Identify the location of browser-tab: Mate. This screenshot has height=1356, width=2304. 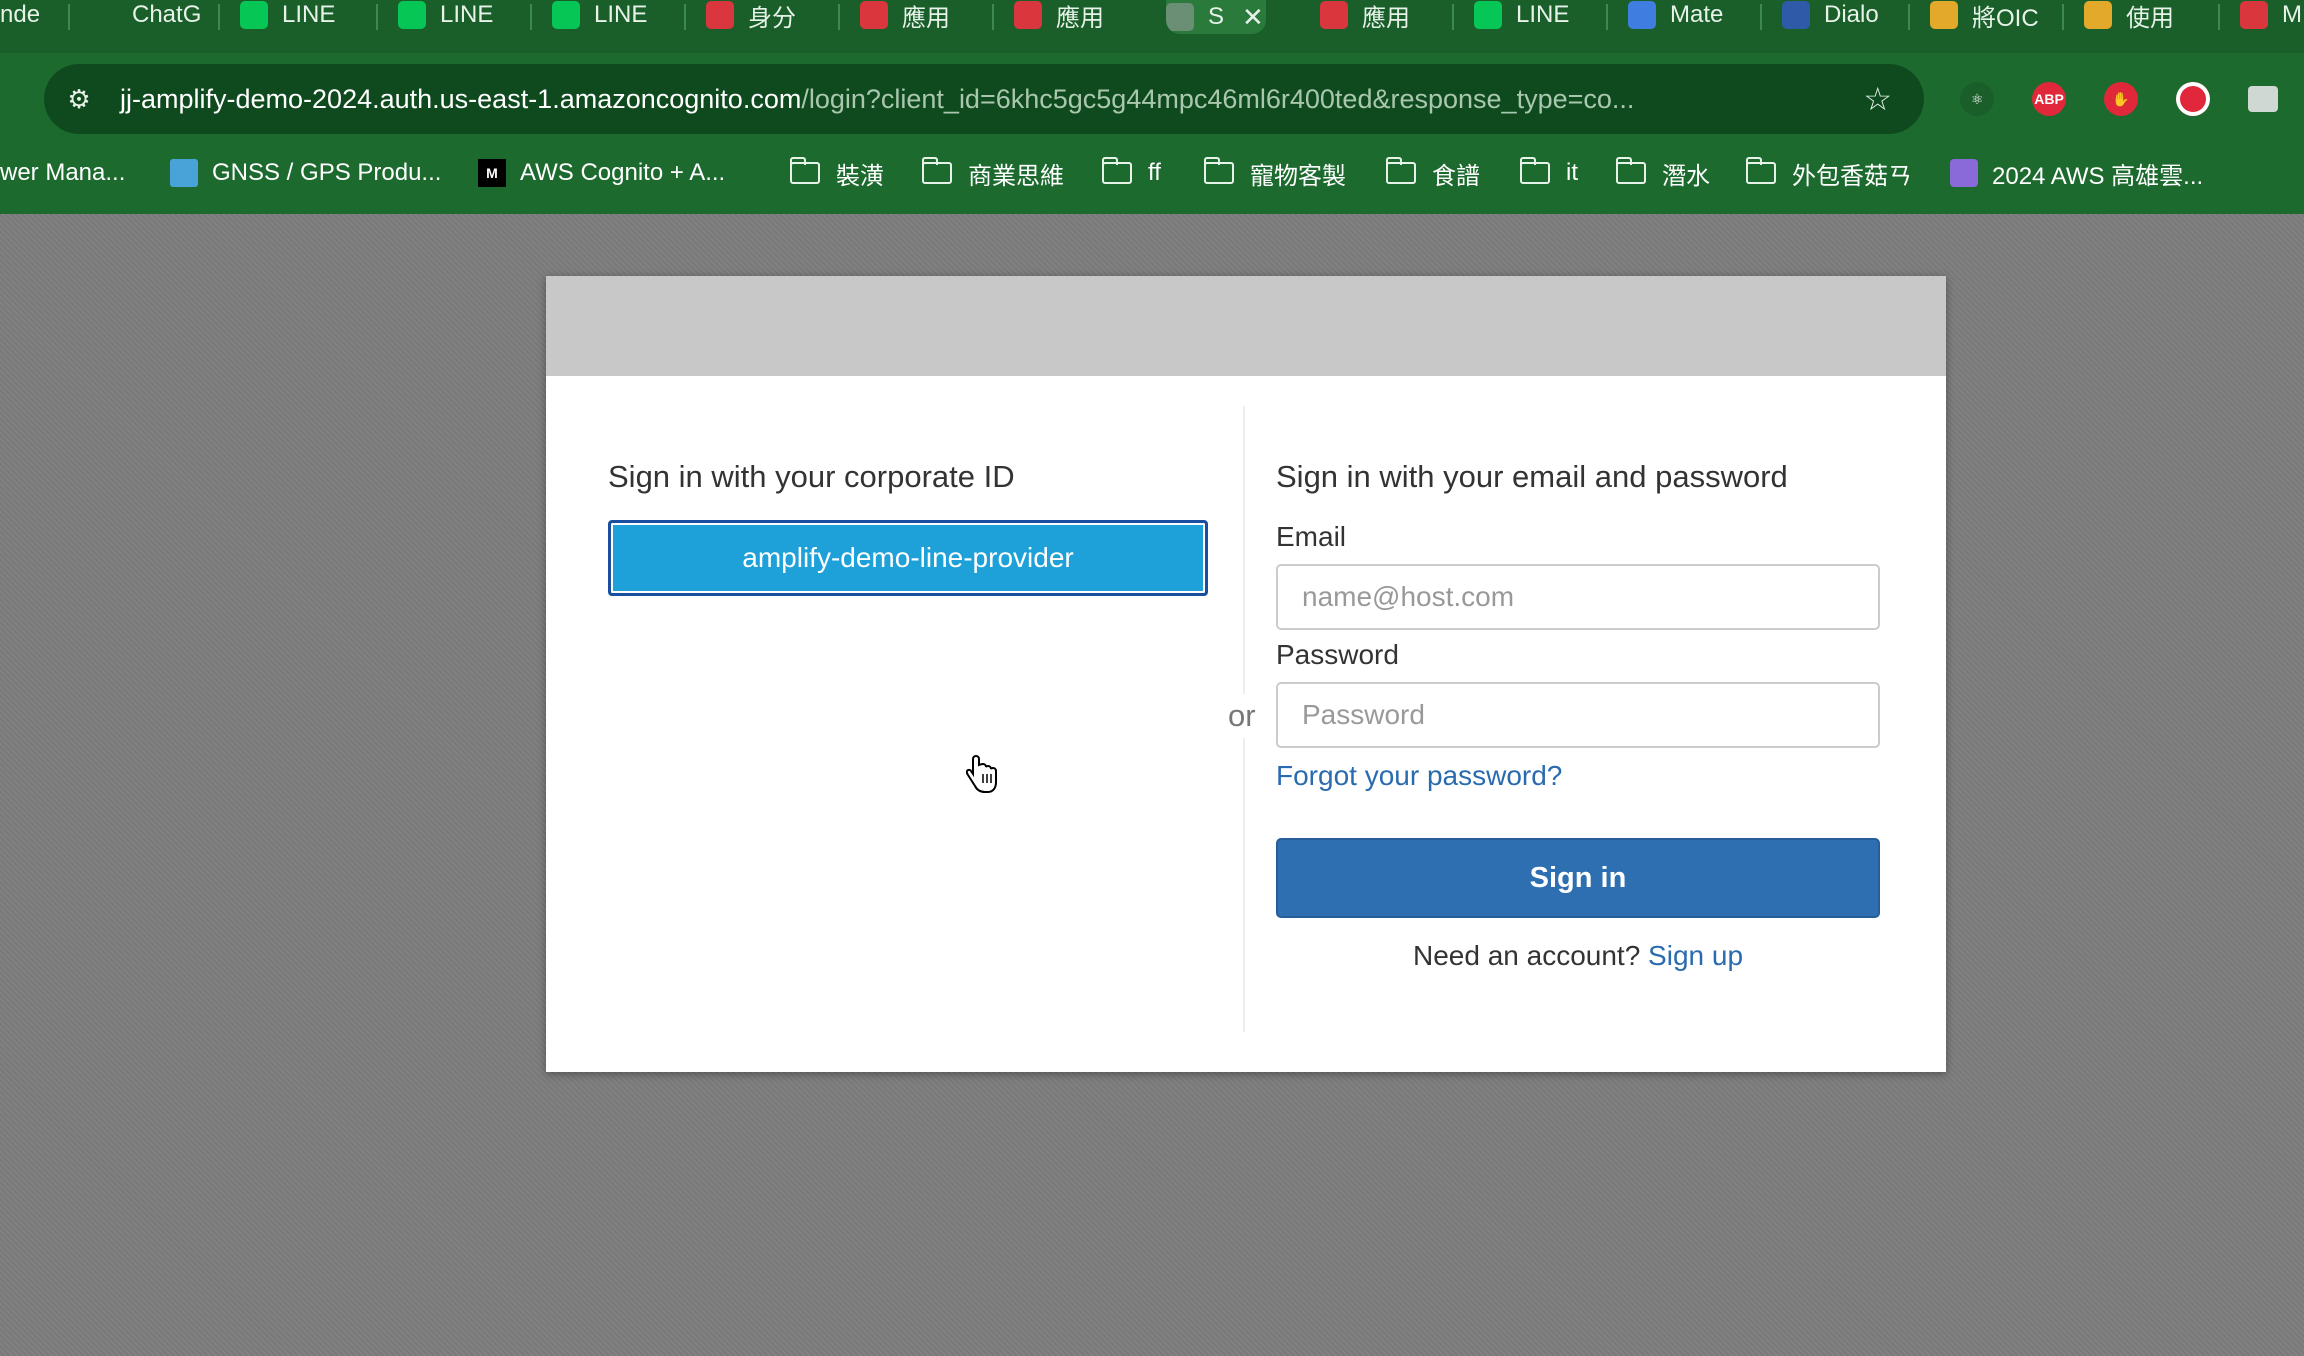
(1693, 15).